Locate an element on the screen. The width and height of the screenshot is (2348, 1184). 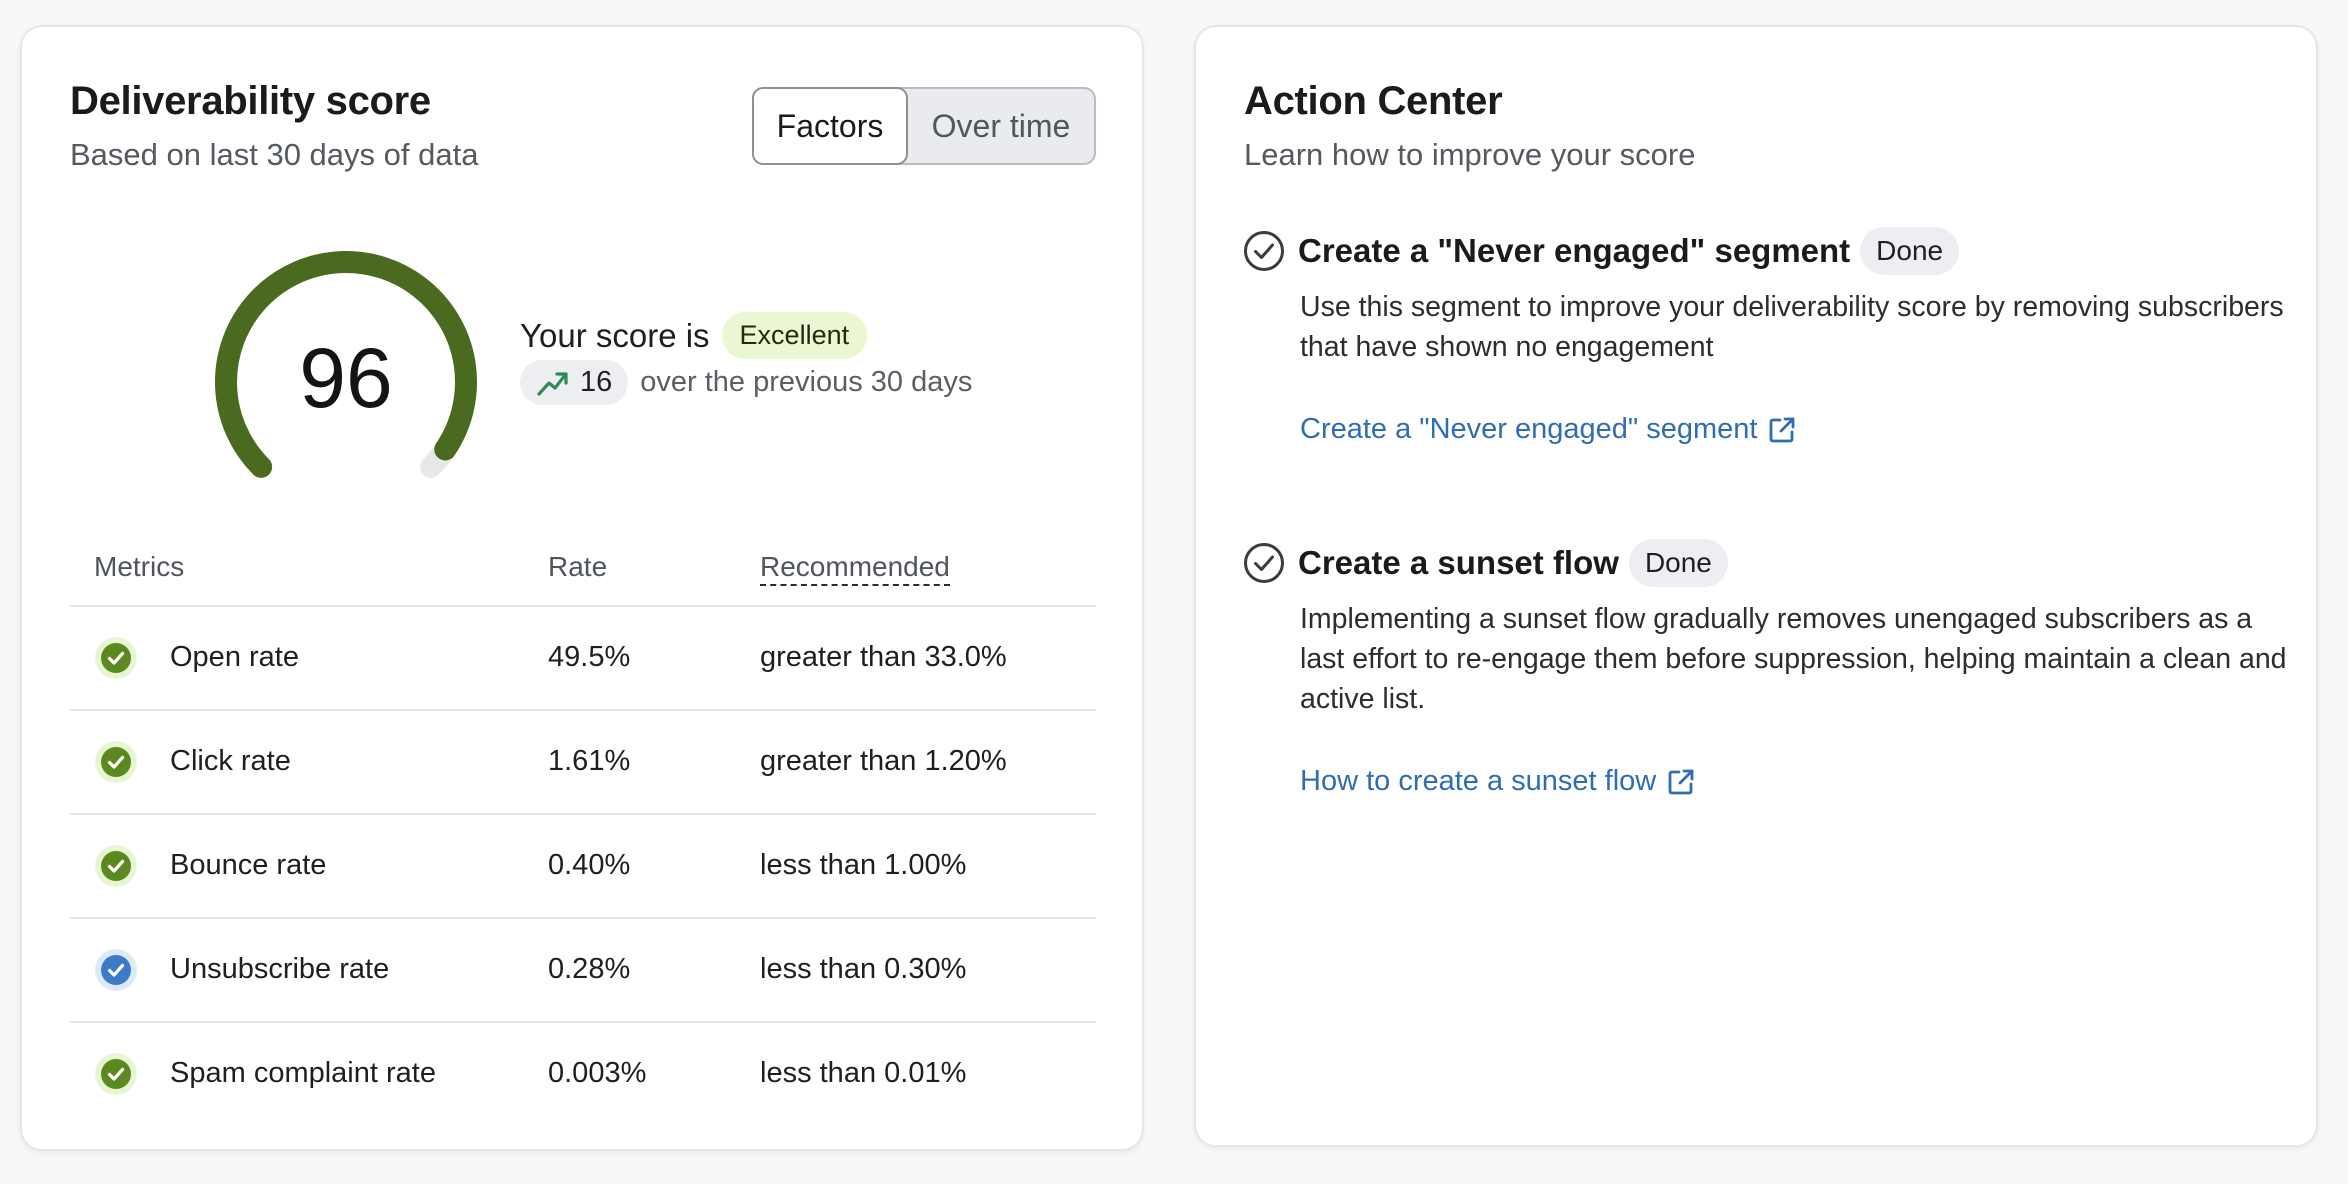
metric-name: Open rate is located at coordinates (234, 657).